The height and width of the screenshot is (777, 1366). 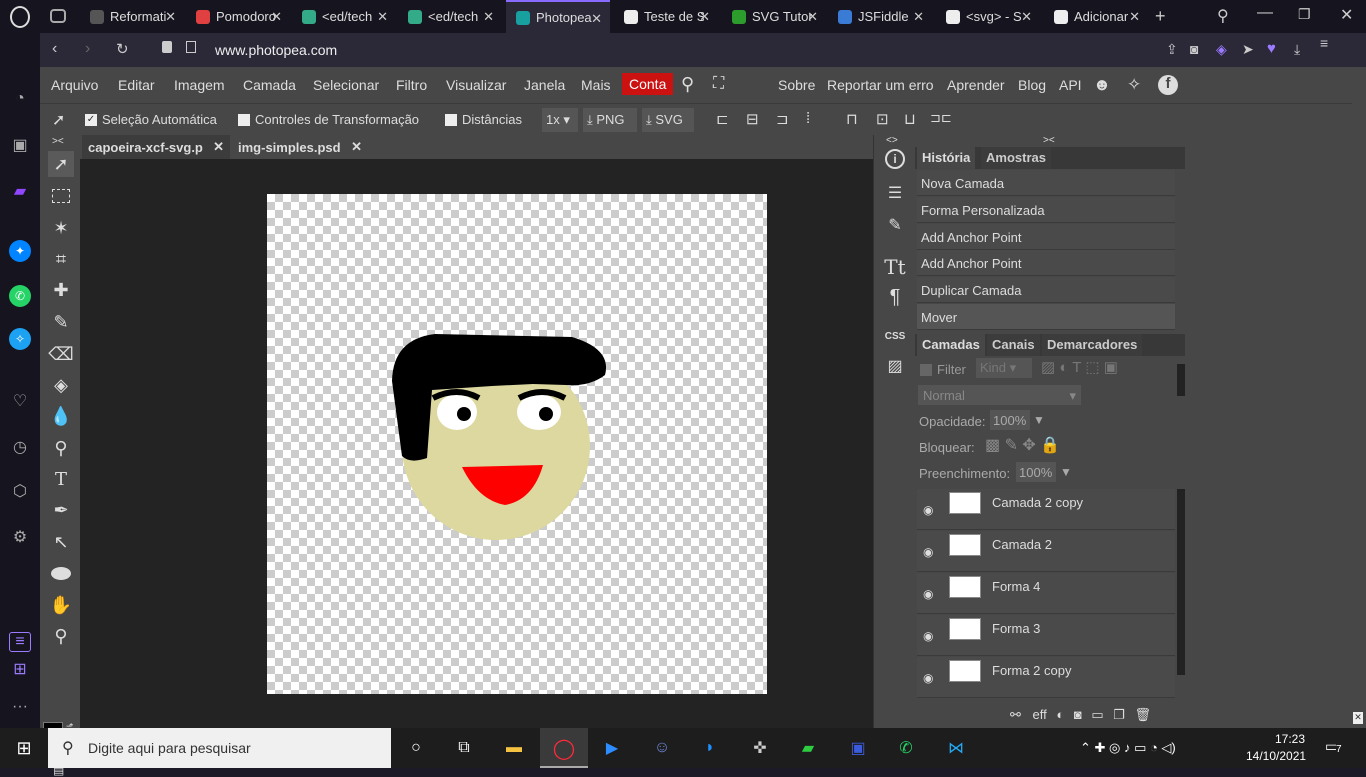 I want to click on twitter-icon: ✧, so click(x=1134, y=85).